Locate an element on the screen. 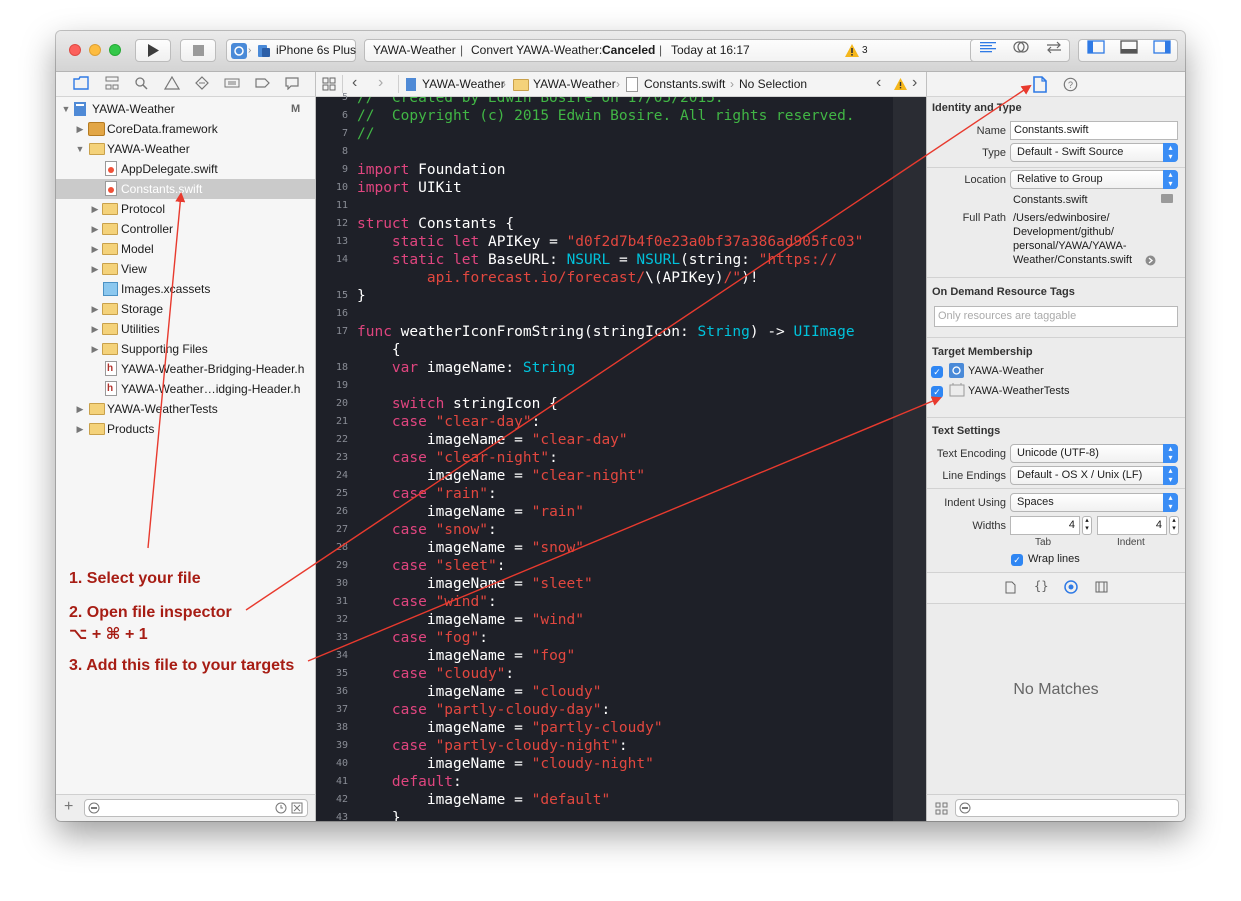 The width and height of the screenshot is (1241, 901). arrow-to-file is located at coordinates (166, 370).